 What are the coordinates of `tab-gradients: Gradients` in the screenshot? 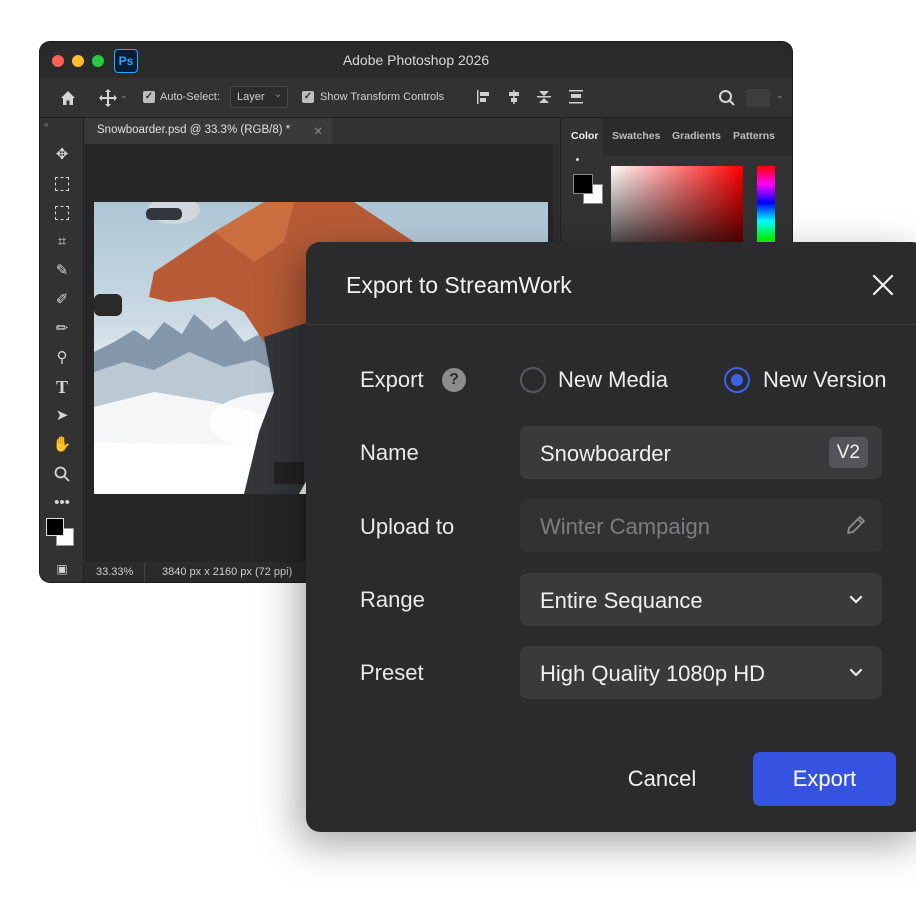 It's located at (696, 136).